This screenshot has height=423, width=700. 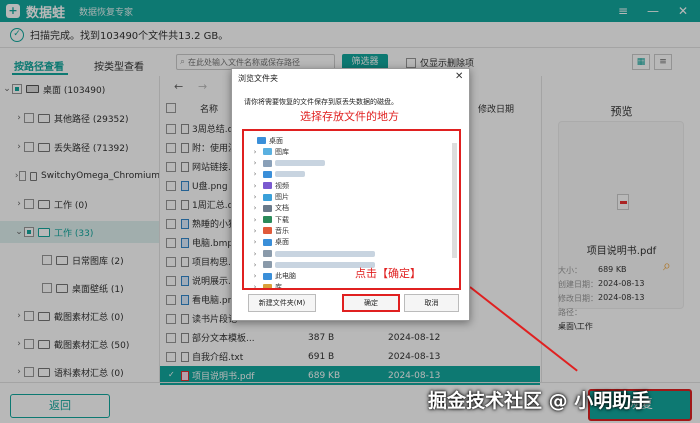 I want to click on tree-scrollbar, so click(x=454, y=200).